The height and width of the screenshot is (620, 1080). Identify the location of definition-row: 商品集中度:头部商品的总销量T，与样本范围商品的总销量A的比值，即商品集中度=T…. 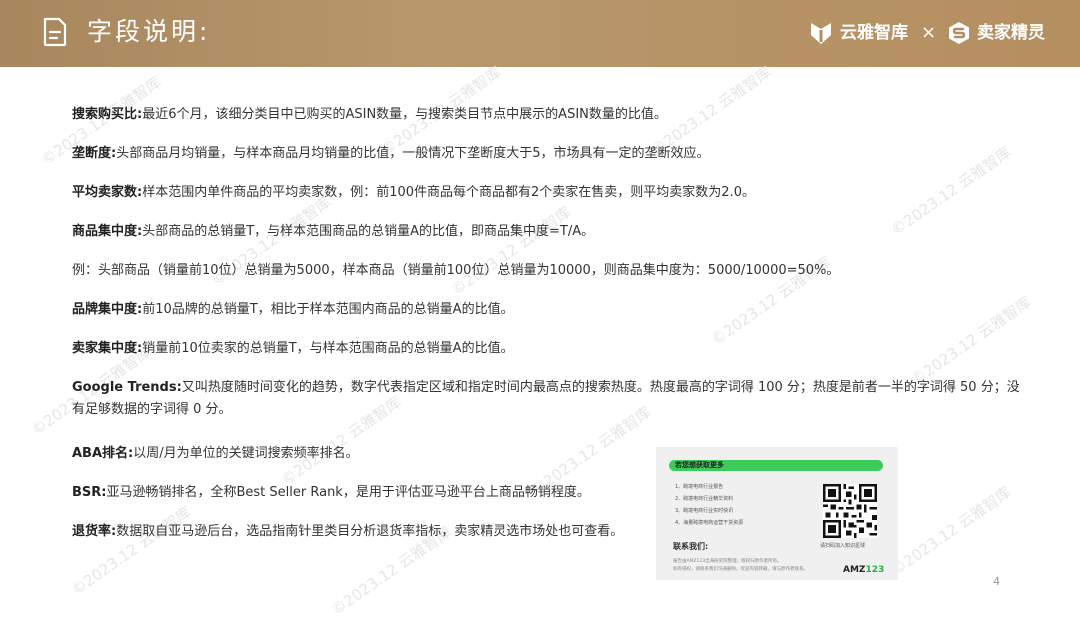
(333, 232).